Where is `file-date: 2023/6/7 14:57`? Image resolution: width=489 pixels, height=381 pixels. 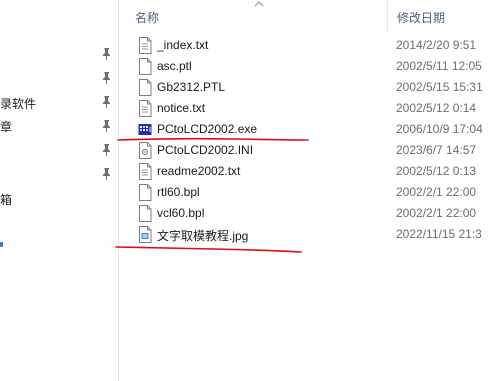 file-date: 2023/6/7 14:57 is located at coordinates (436, 150).